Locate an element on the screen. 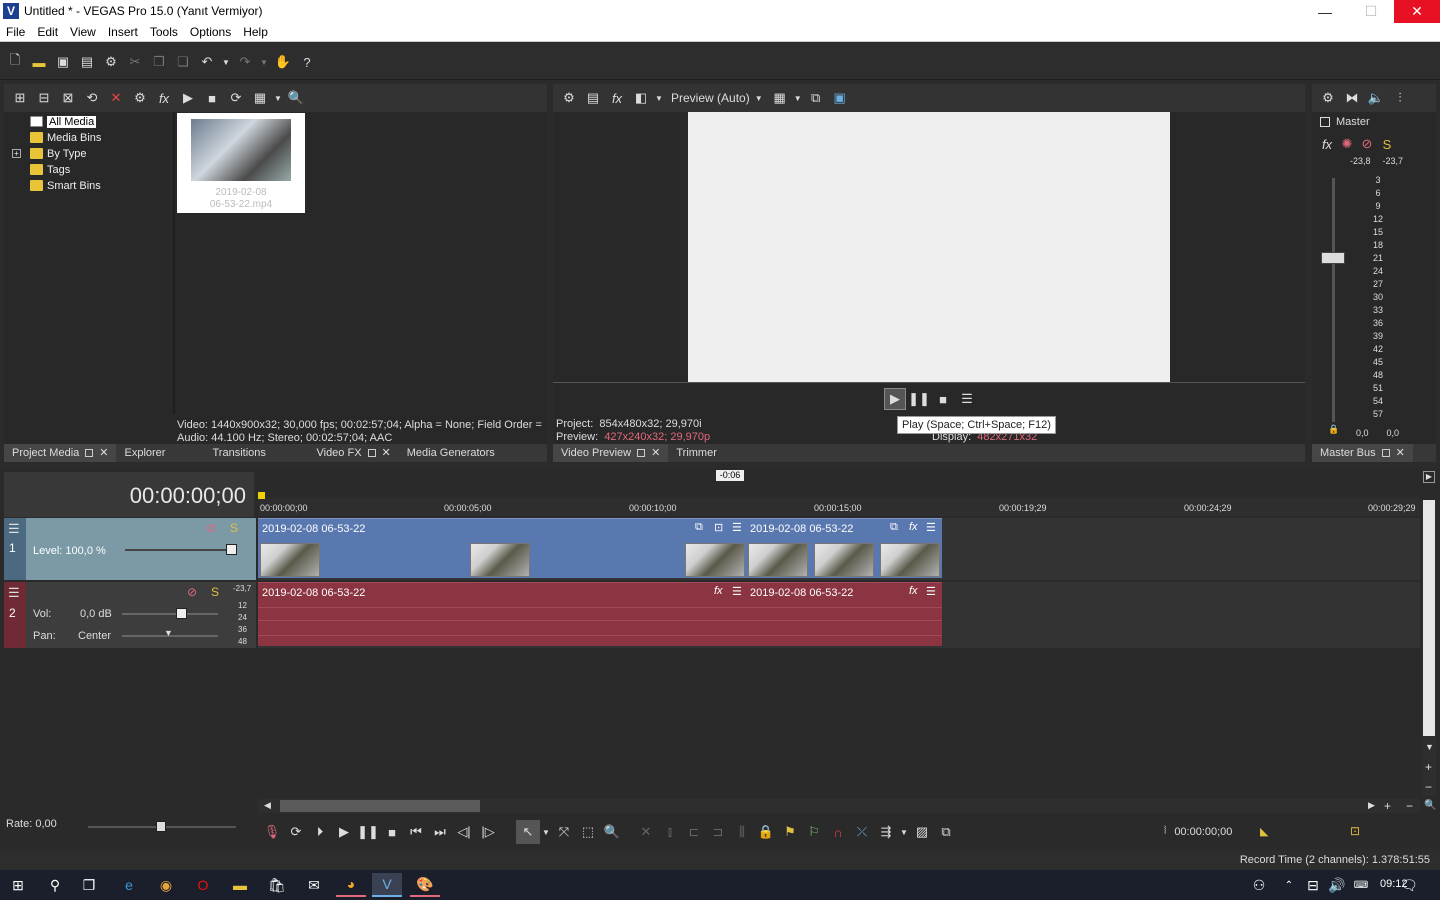  vegas-taskbar-icon: V is located at coordinates (387, 885).